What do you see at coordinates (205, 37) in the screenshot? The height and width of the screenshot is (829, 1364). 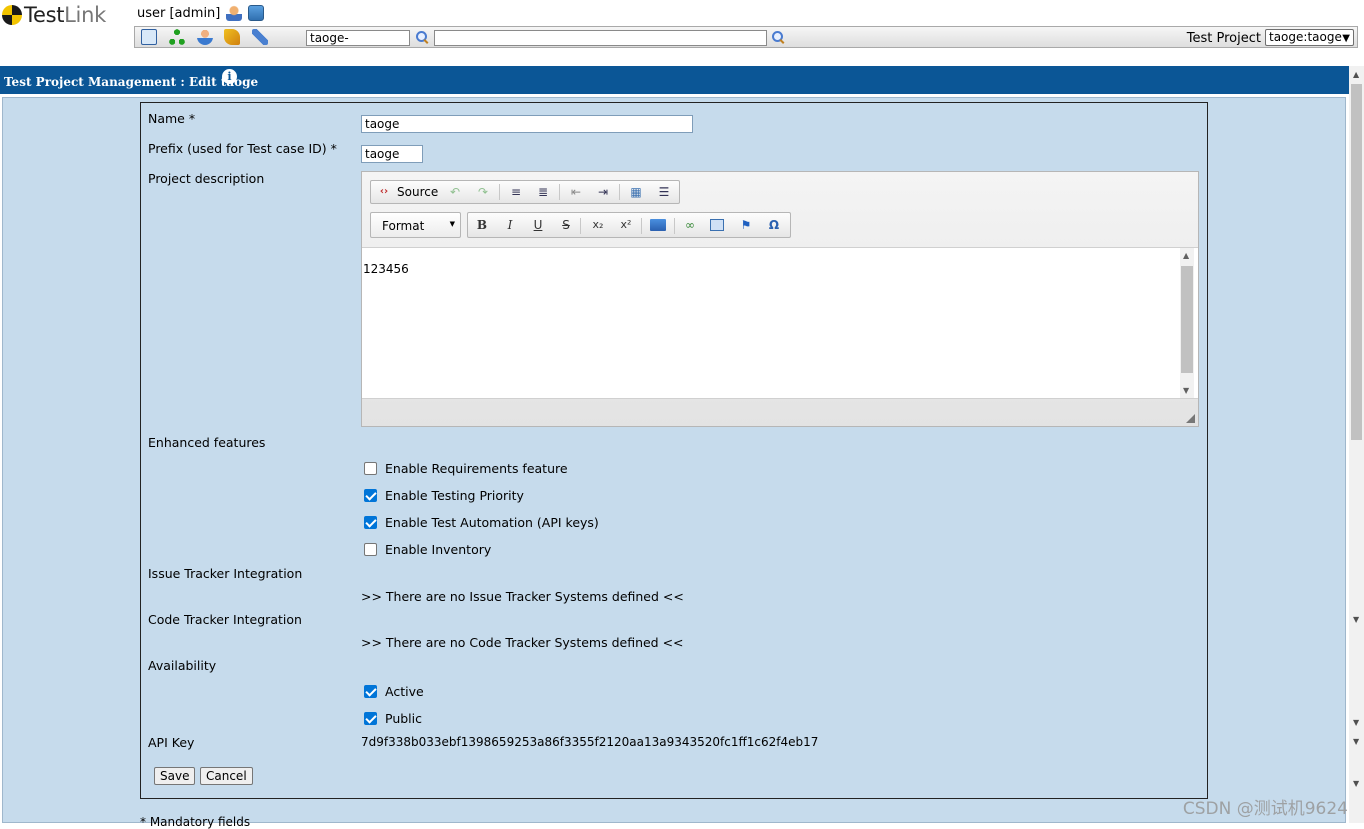 I see `user-management-icon` at bounding box center [205, 37].